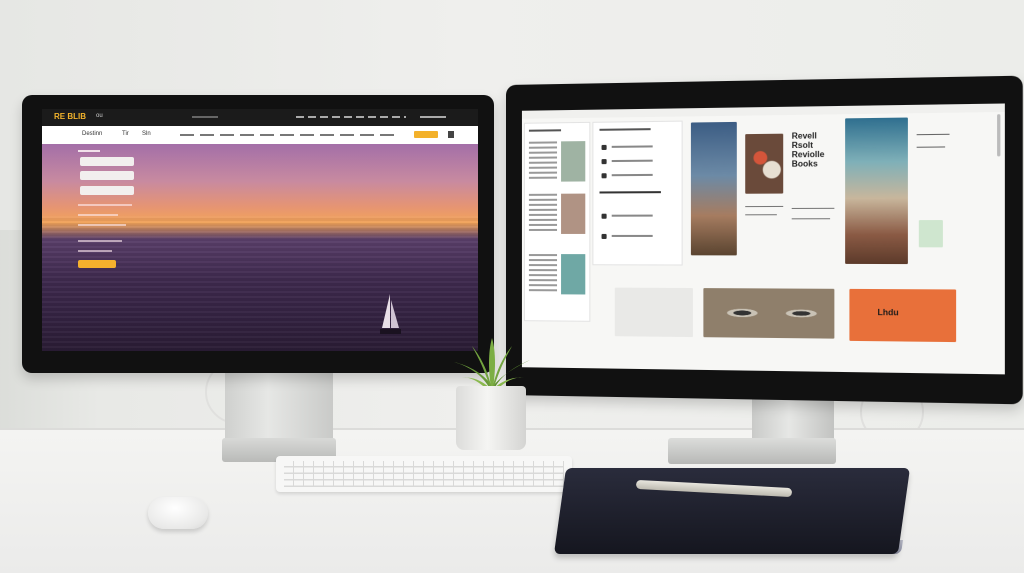  Describe the element at coordinates (99, 116) in the screenshot. I see `topbar-link: ou` at that location.